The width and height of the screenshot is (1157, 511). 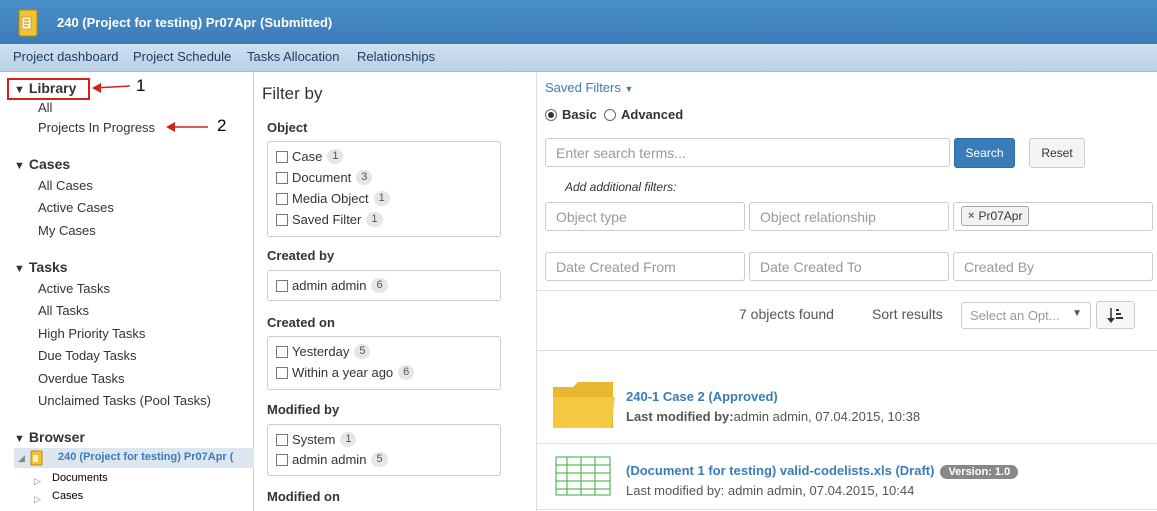 I want to click on count-badge: 1, so click(x=374, y=219).